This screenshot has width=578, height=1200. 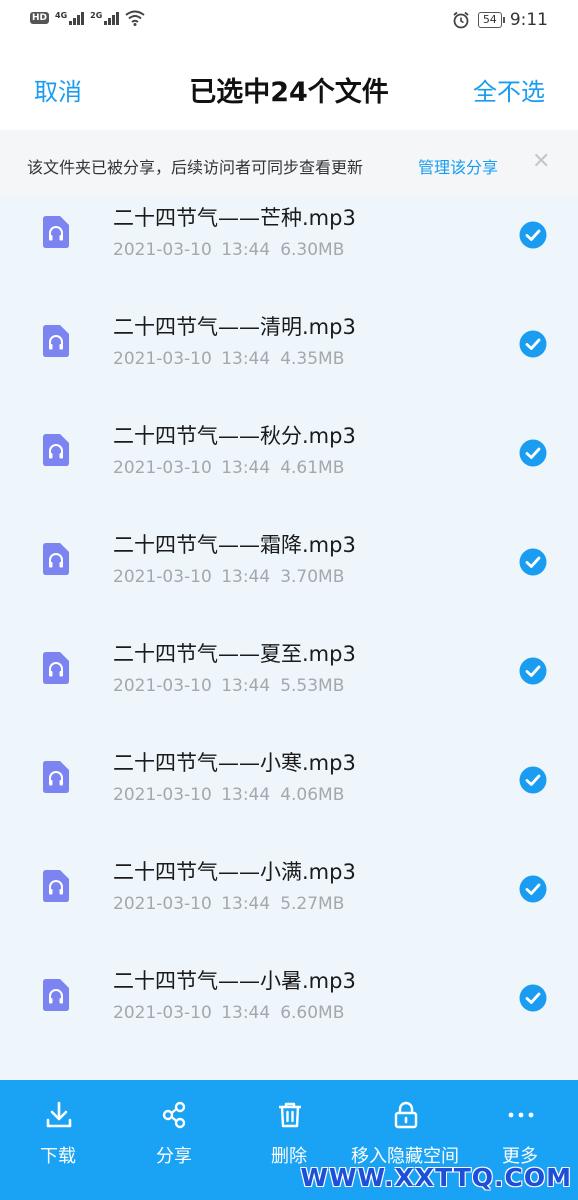 I want to click on status-right: 54 9:11, so click(x=500, y=20).